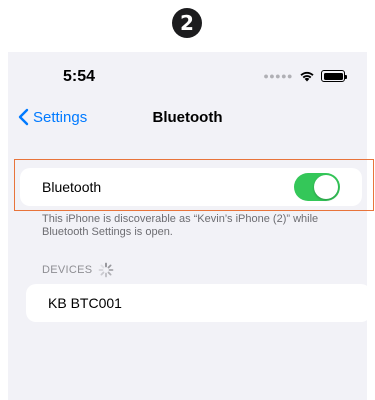 The height and width of the screenshot is (400, 375). What do you see at coordinates (85, 303) in the screenshot?
I see `device-name: KB BTC001` at bounding box center [85, 303].